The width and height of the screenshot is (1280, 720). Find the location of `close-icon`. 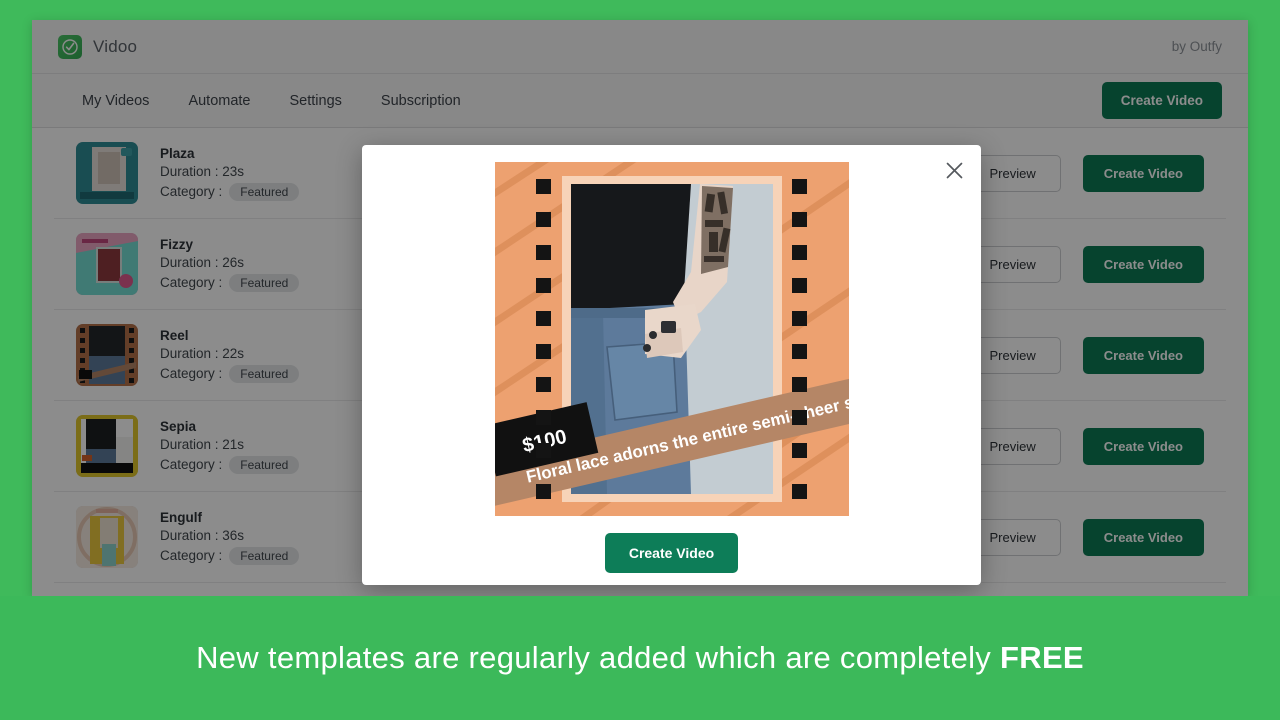

close-icon is located at coordinates (954, 170).